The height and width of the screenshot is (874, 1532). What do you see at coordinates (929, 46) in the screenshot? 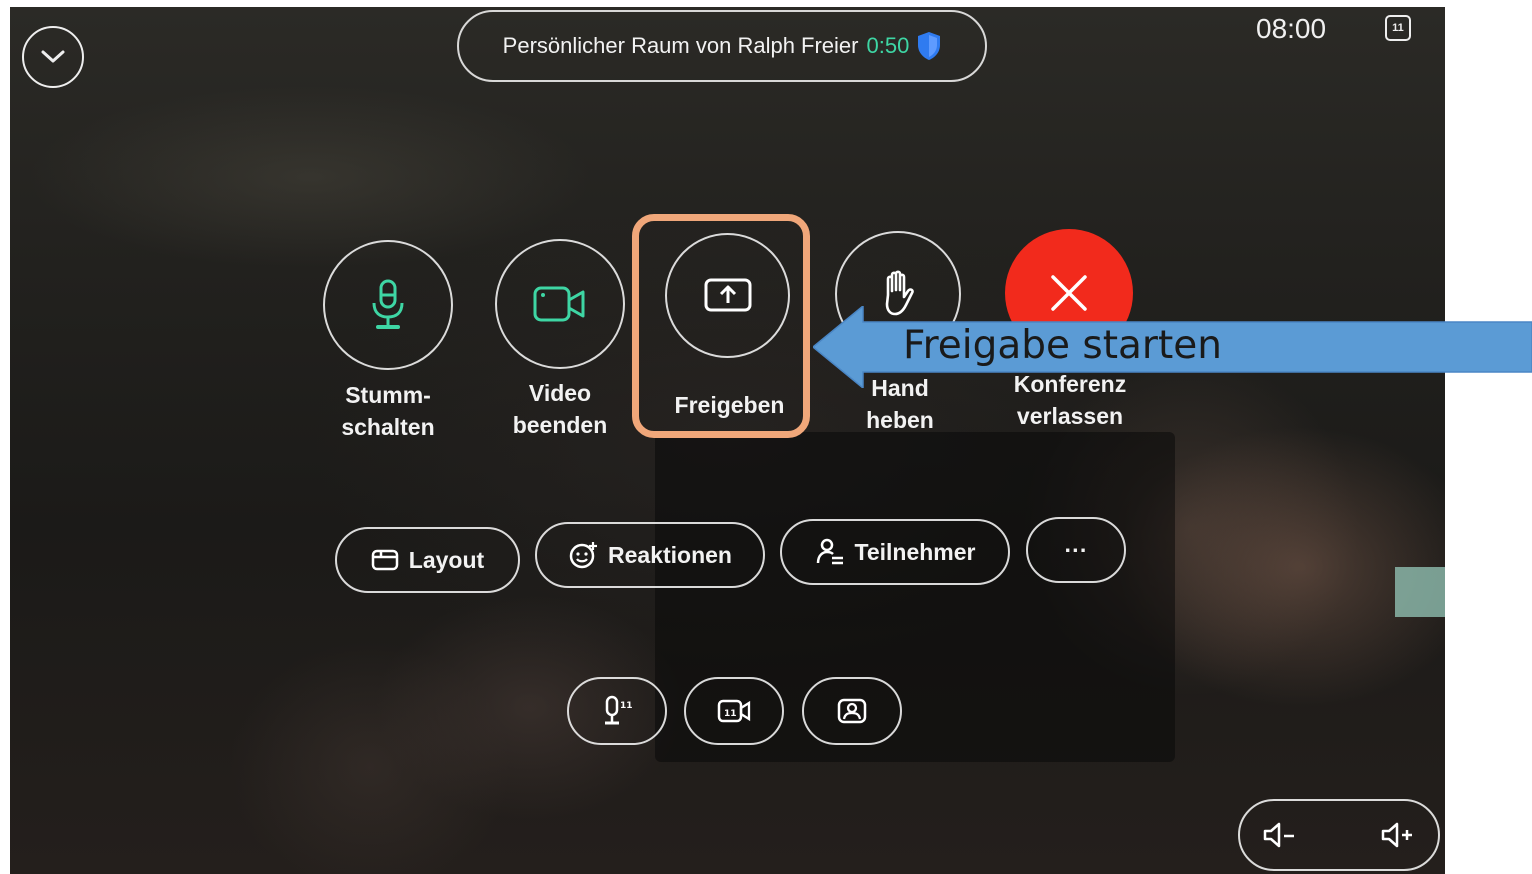
I see `shield-icon` at bounding box center [929, 46].